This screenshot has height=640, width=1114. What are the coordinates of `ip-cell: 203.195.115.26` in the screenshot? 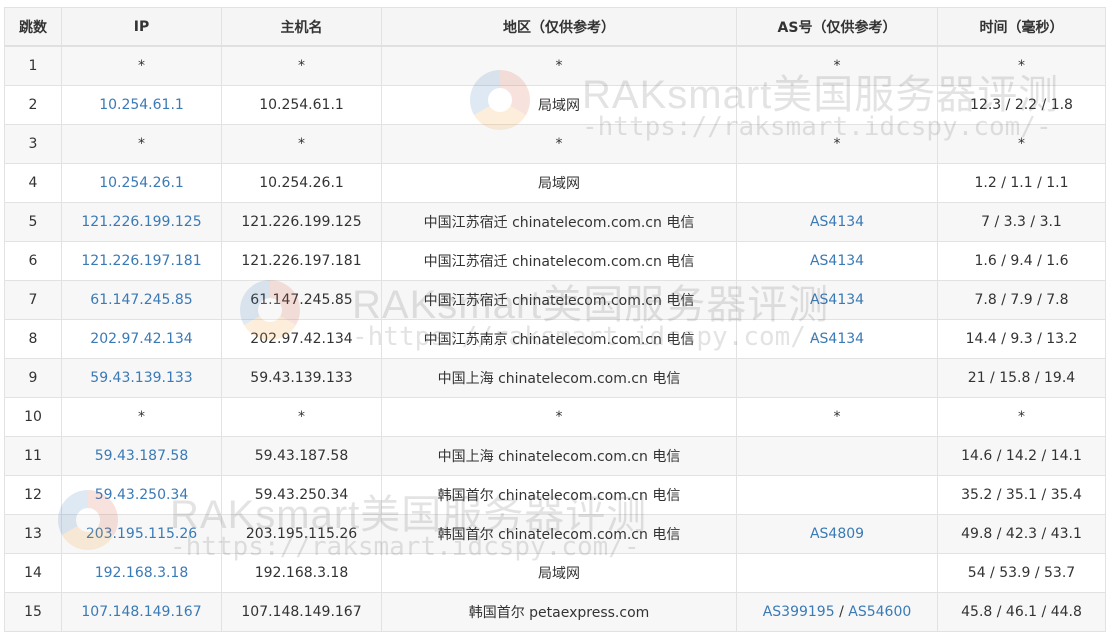 It's located at (141, 534).